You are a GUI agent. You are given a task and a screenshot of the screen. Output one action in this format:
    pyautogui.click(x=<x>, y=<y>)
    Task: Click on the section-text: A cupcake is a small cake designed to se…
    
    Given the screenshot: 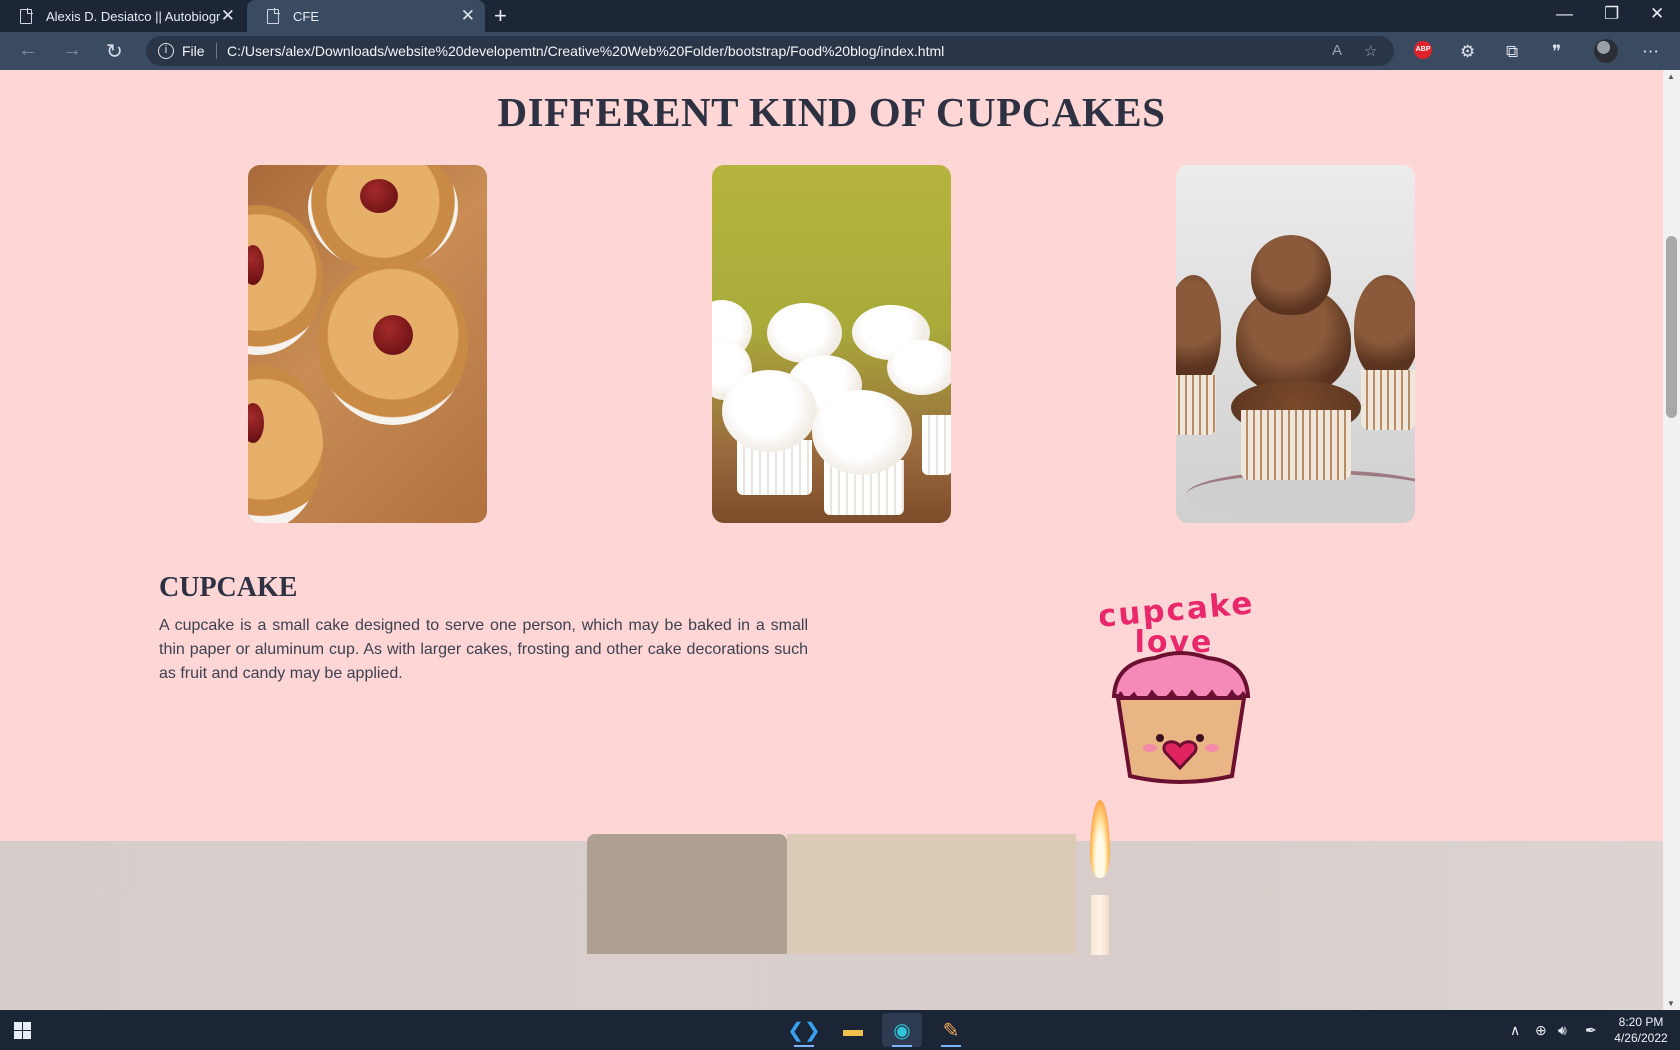 What is the action you would take?
    pyautogui.click(x=483, y=649)
    